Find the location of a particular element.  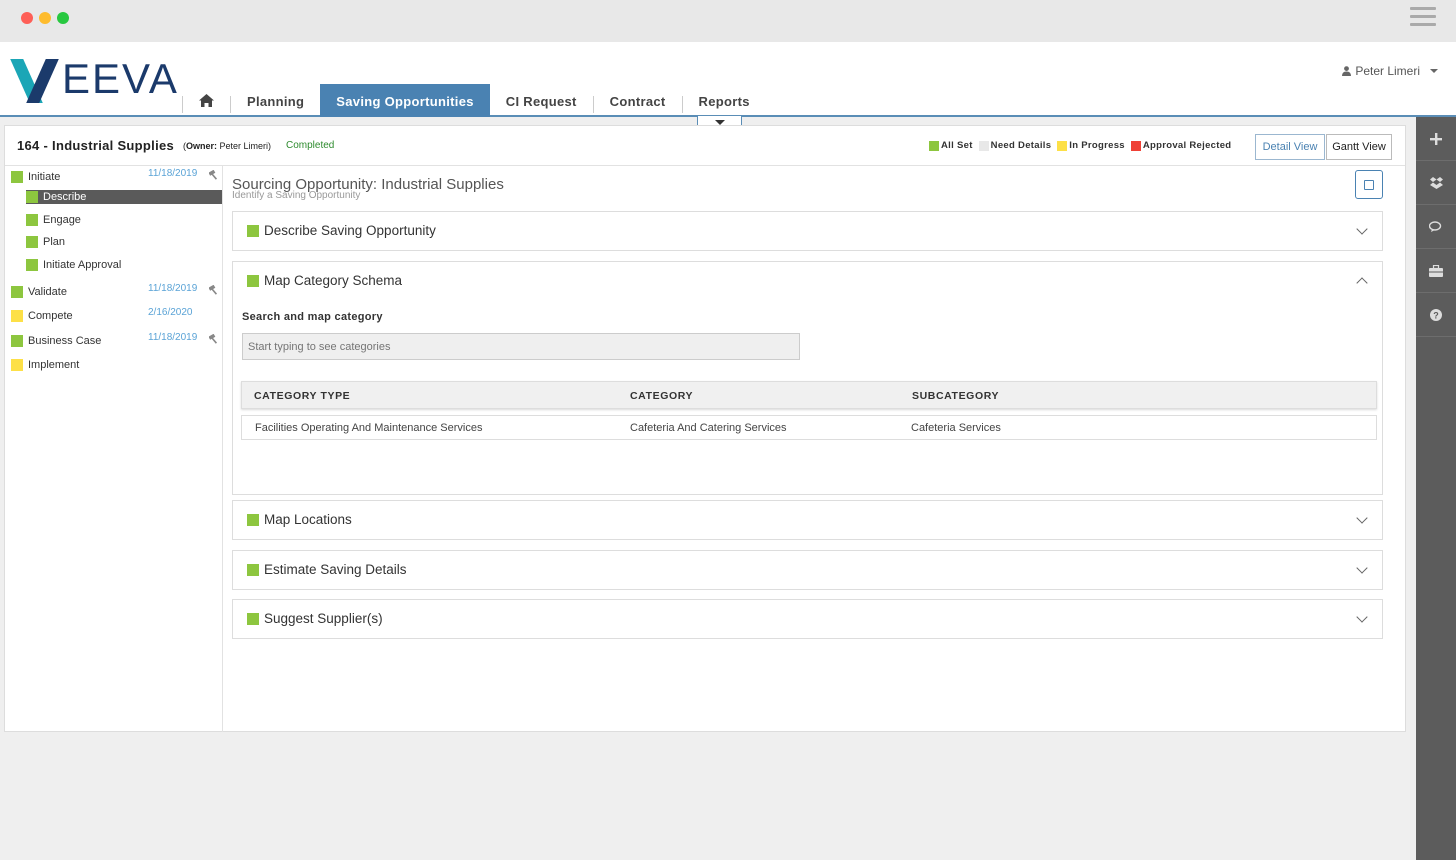

cell-category: Cafeteria And Catering Services is located at coordinates (708, 428).